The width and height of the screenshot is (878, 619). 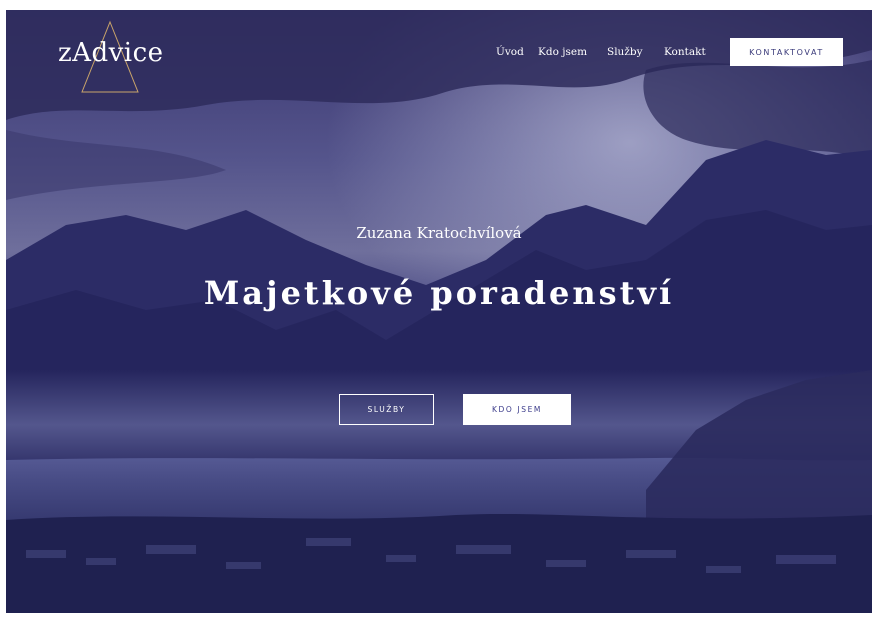 I want to click on sluzby-button: SLUŽBY, so click(x=386, y=409).